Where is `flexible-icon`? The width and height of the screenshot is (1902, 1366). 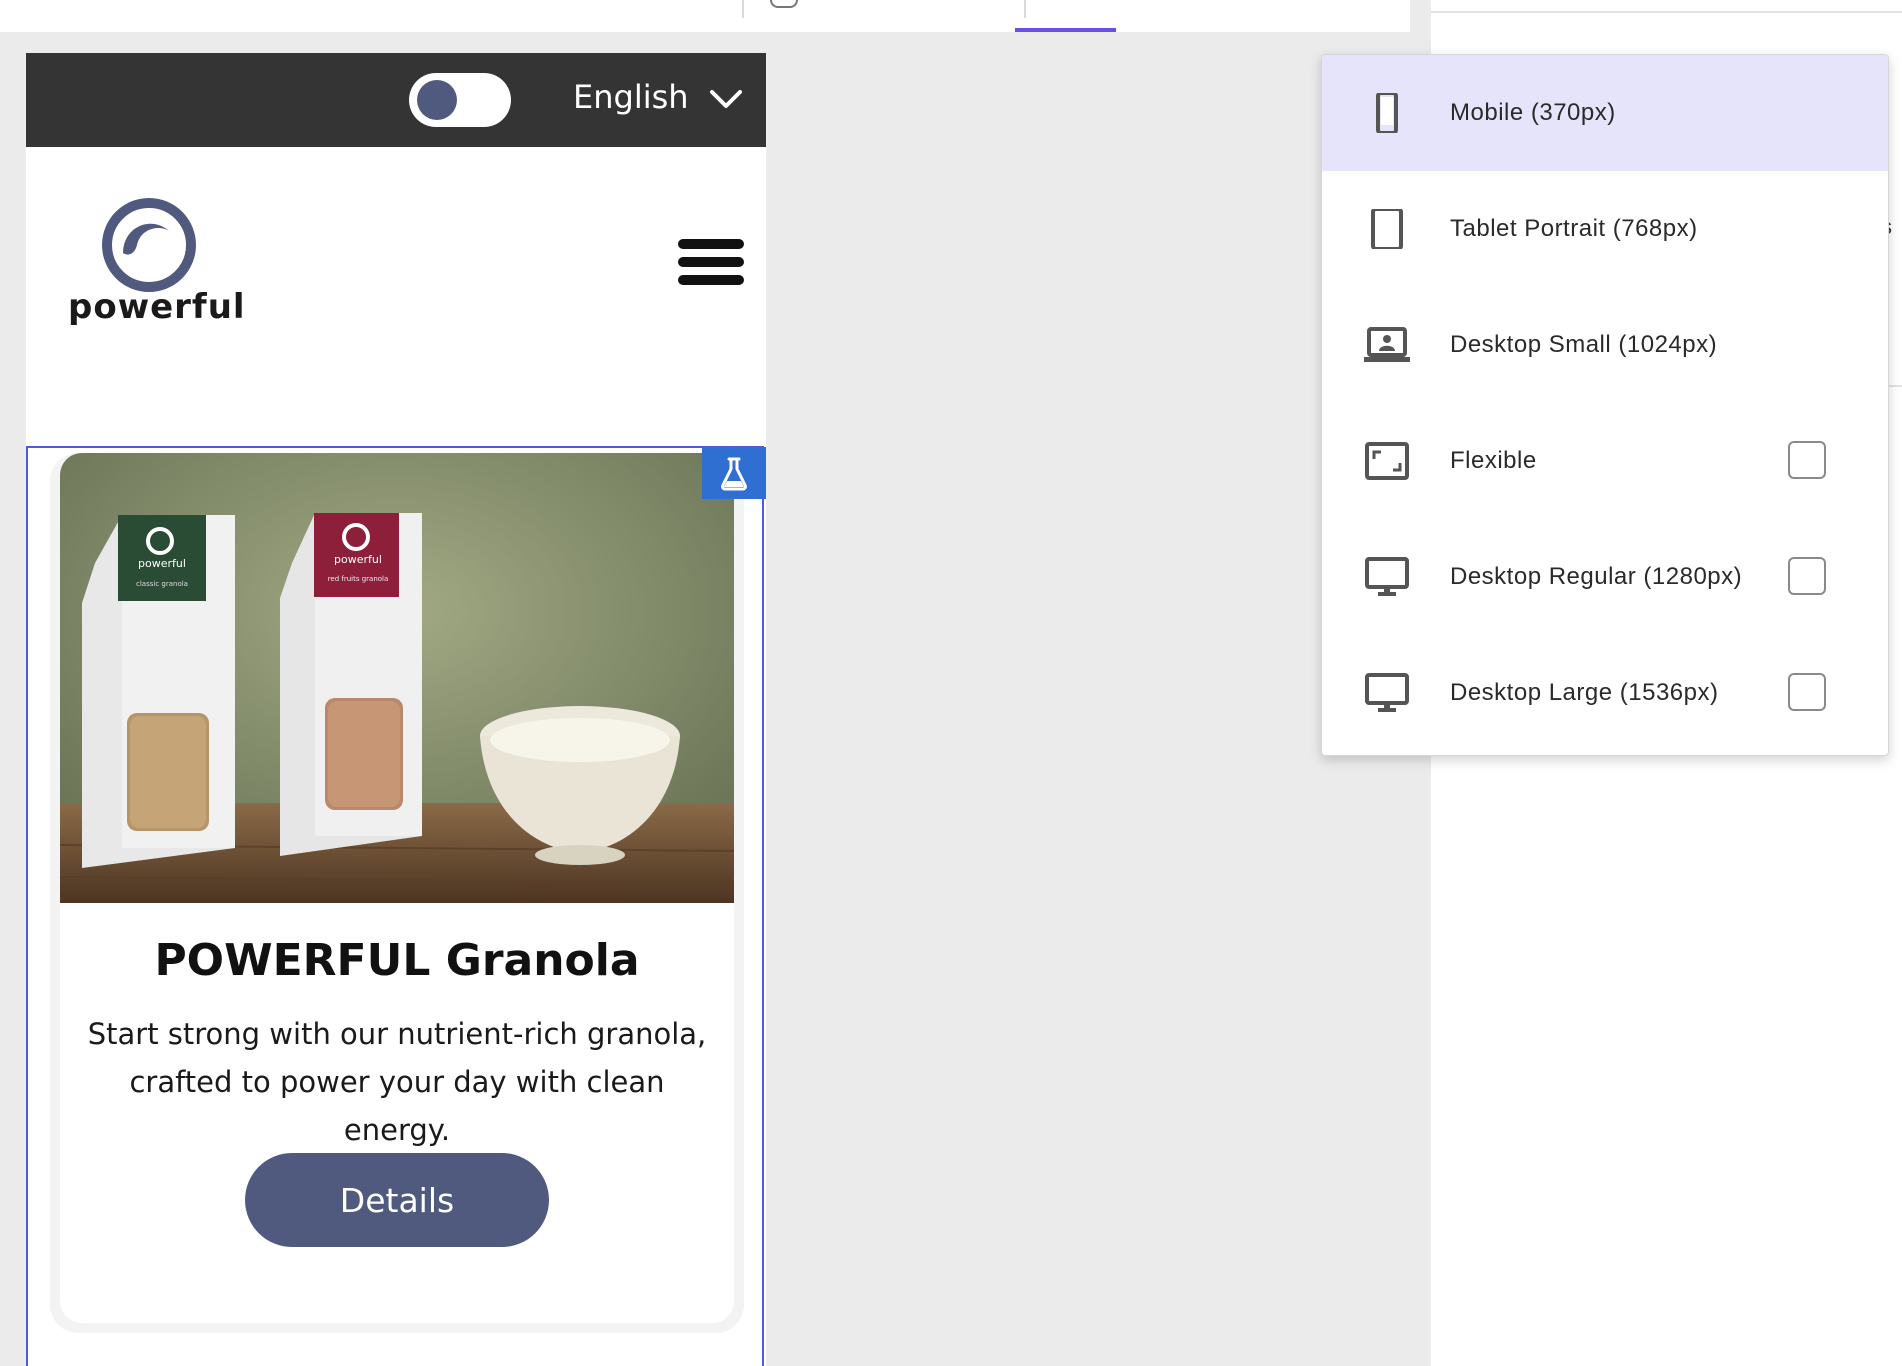
flexible-icon is located at coordinates (1387, 461).